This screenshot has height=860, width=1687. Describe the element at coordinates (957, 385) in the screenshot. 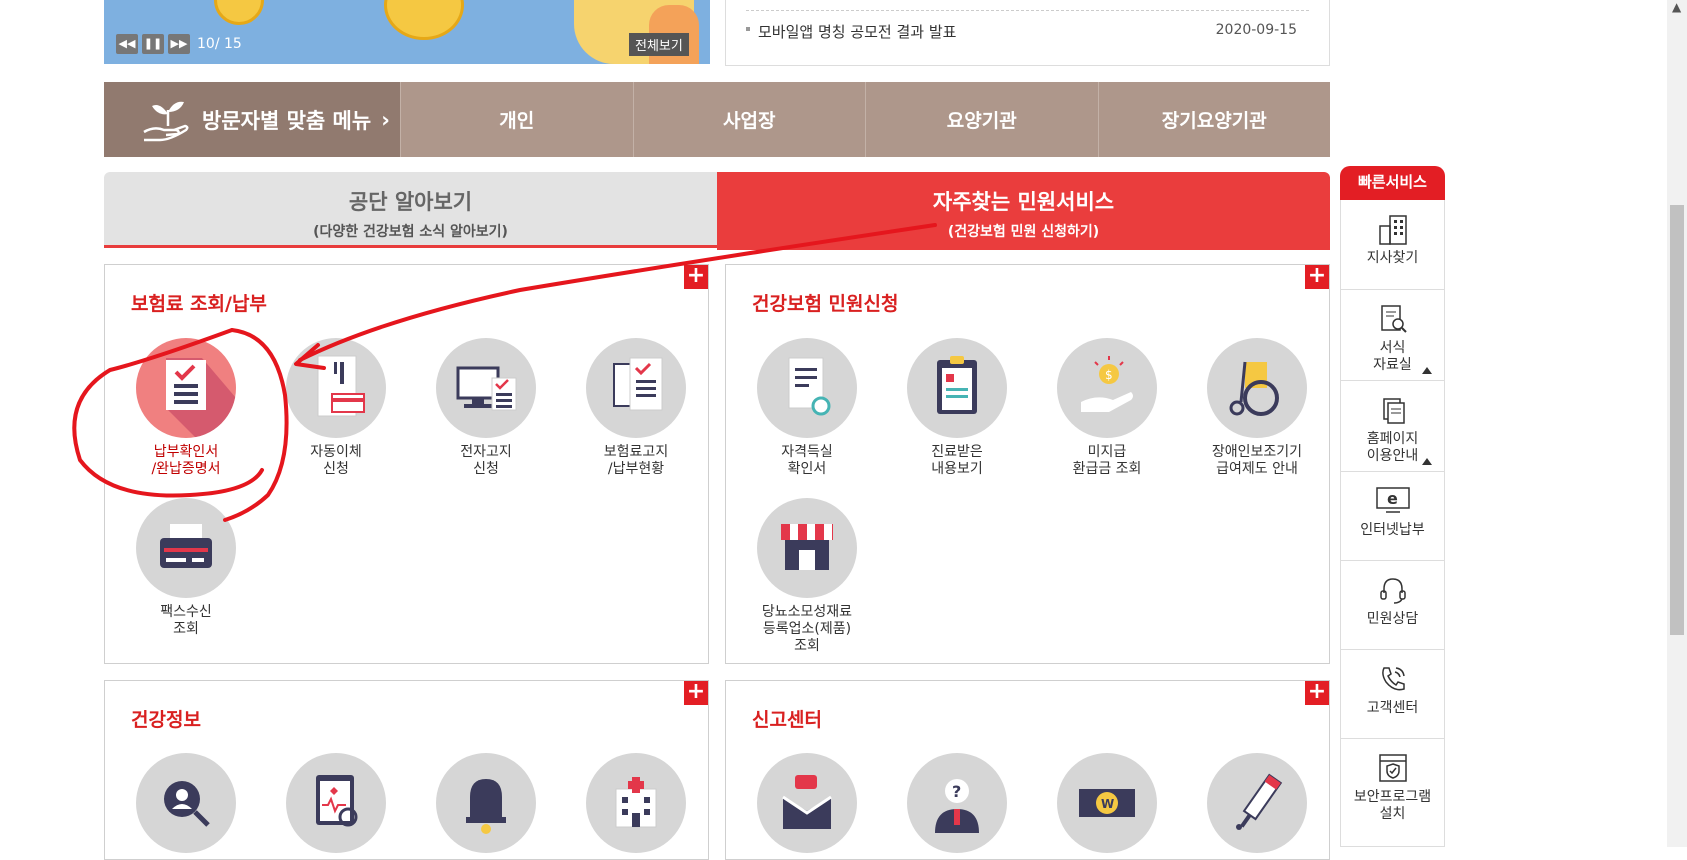

I see `clipboard-icon` at that location.